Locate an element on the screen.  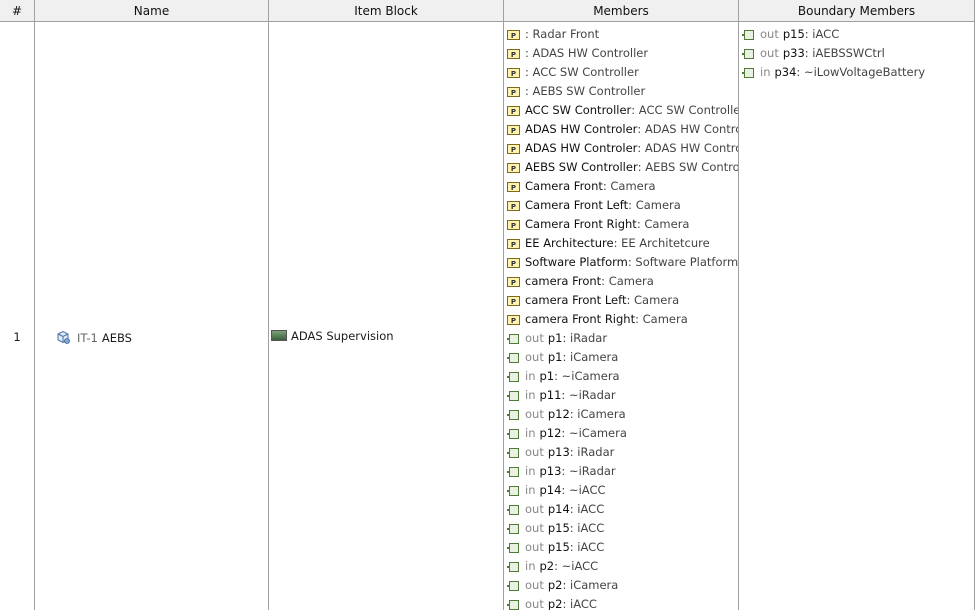
port-name: p14 is located at coordinates (550, 490).